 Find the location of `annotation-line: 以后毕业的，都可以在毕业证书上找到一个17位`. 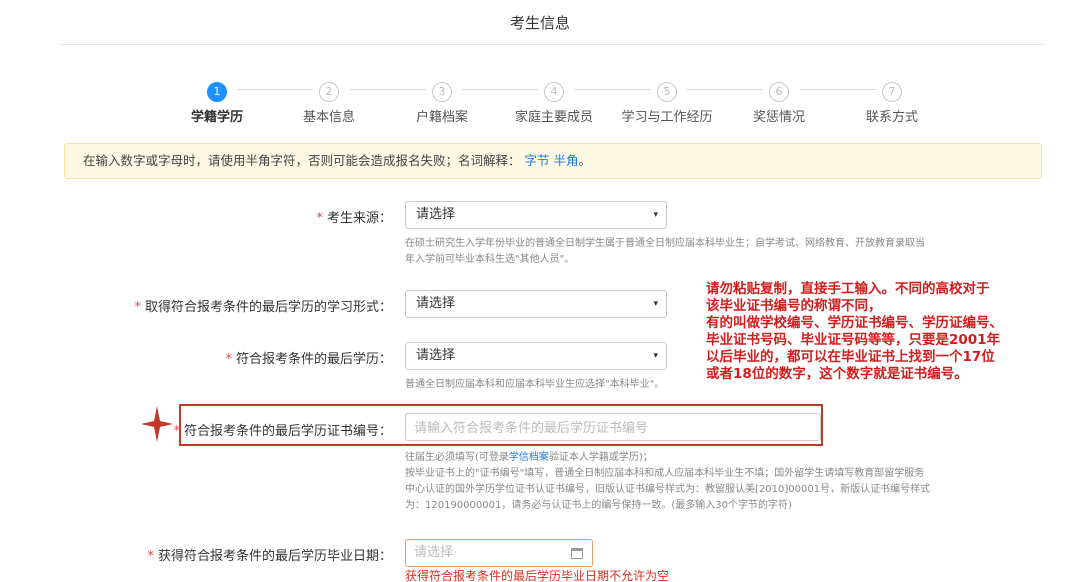

annotation-line: 以后毕业的，都可以在毕业证书上找到一个17位 is located at coordinates (850, 357).